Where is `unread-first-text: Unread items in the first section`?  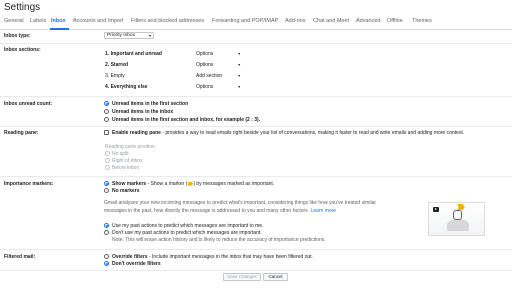
unread-first-text: Unread items in the first section is located at coordinates (150, 104).